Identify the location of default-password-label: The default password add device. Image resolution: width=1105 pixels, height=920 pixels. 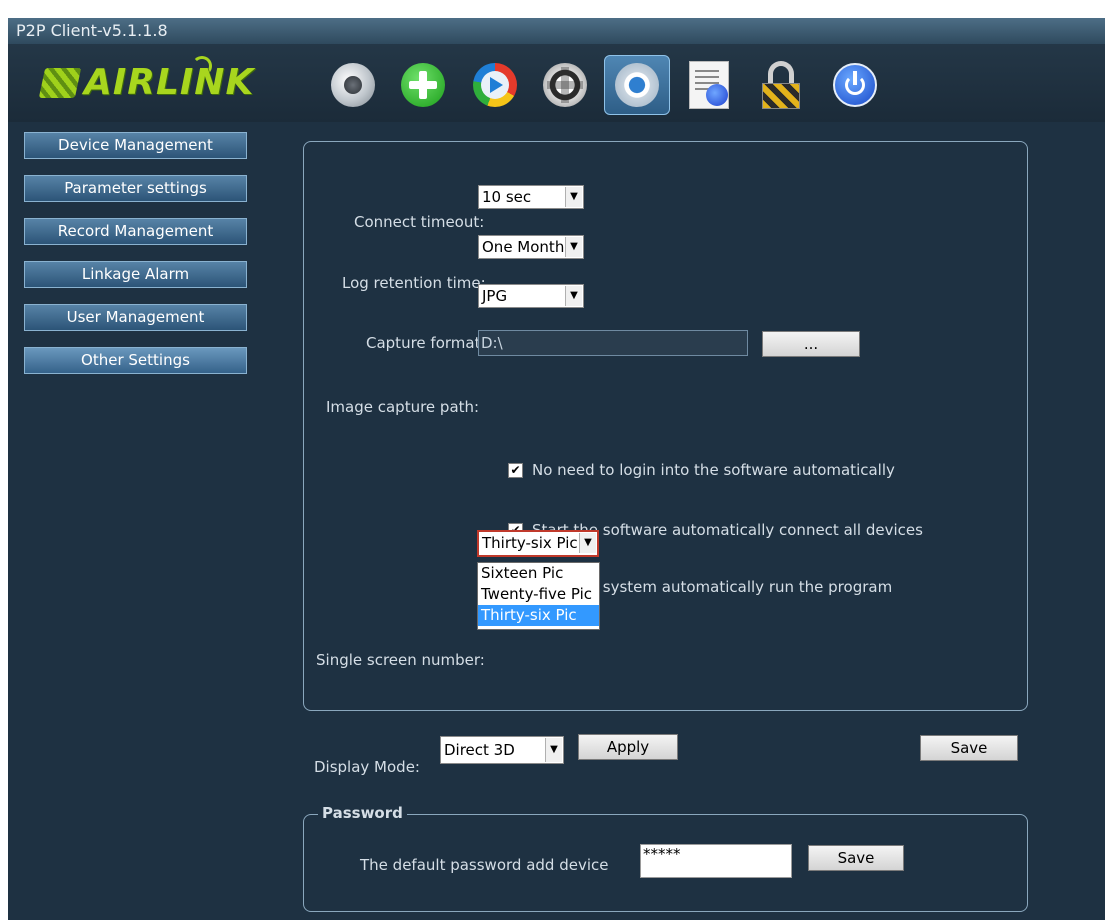
(484, 865).